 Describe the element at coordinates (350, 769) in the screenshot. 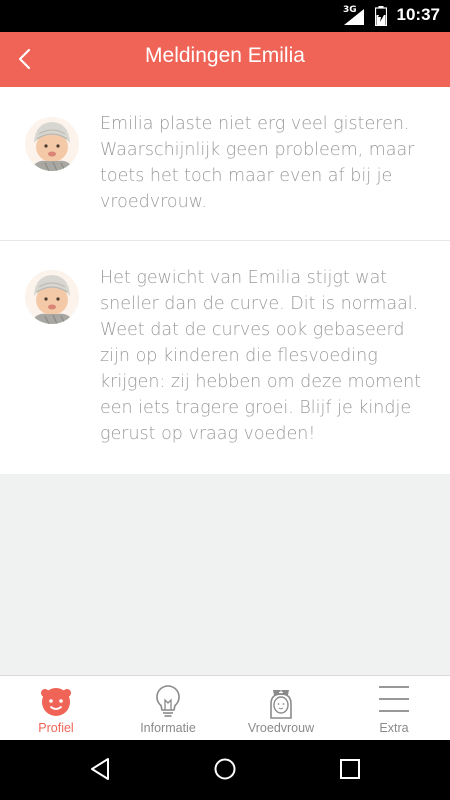

I see `recent-apps-icon` at that location.